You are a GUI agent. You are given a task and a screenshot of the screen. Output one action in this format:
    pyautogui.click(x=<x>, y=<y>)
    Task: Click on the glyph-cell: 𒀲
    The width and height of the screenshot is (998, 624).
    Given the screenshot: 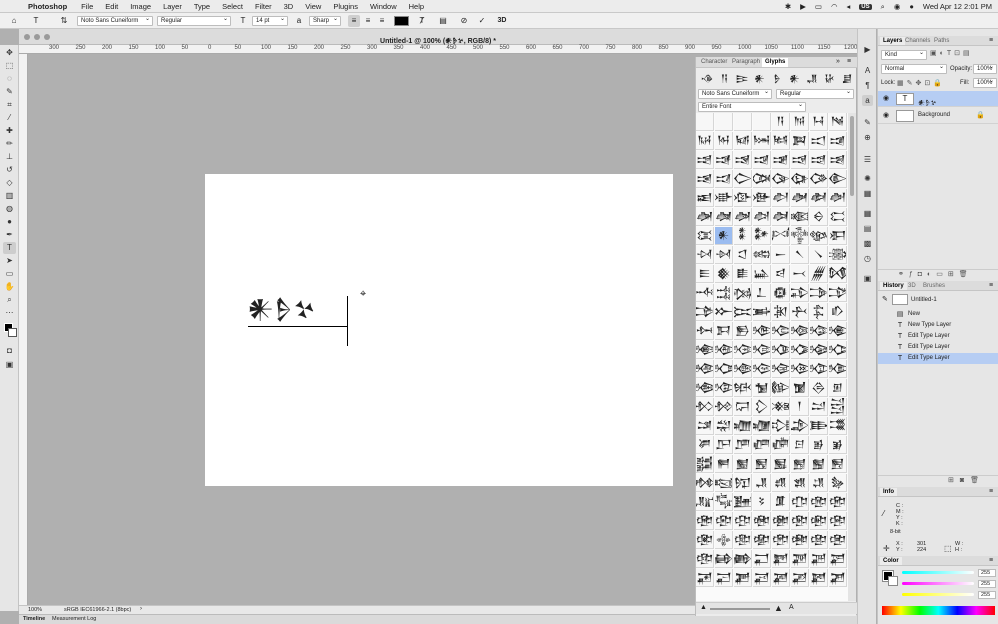 What is the action you would take?
    pyautogui.click(x=819, y=236)
    